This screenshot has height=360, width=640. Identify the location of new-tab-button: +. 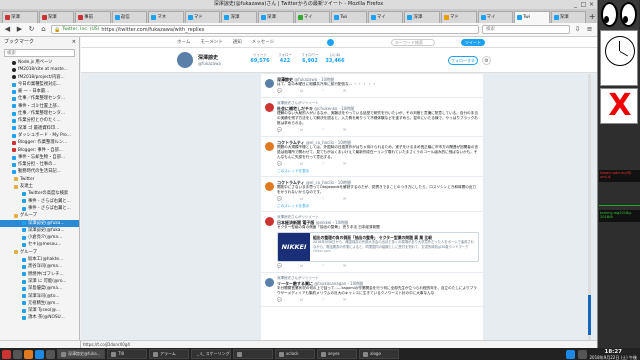
(592, 17).